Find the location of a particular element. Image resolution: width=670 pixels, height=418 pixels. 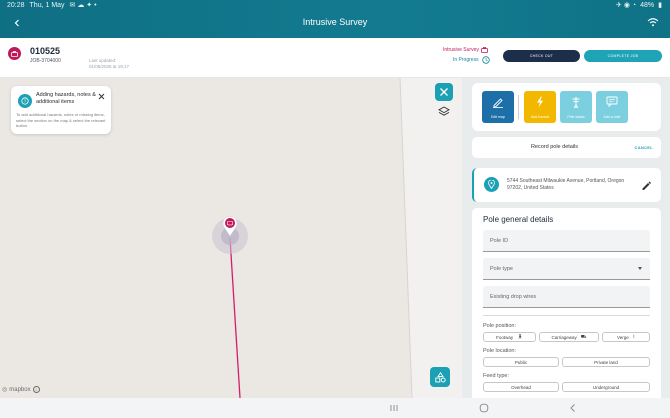

status-date: Thu, 1 May is located at coordinates (47, 5).